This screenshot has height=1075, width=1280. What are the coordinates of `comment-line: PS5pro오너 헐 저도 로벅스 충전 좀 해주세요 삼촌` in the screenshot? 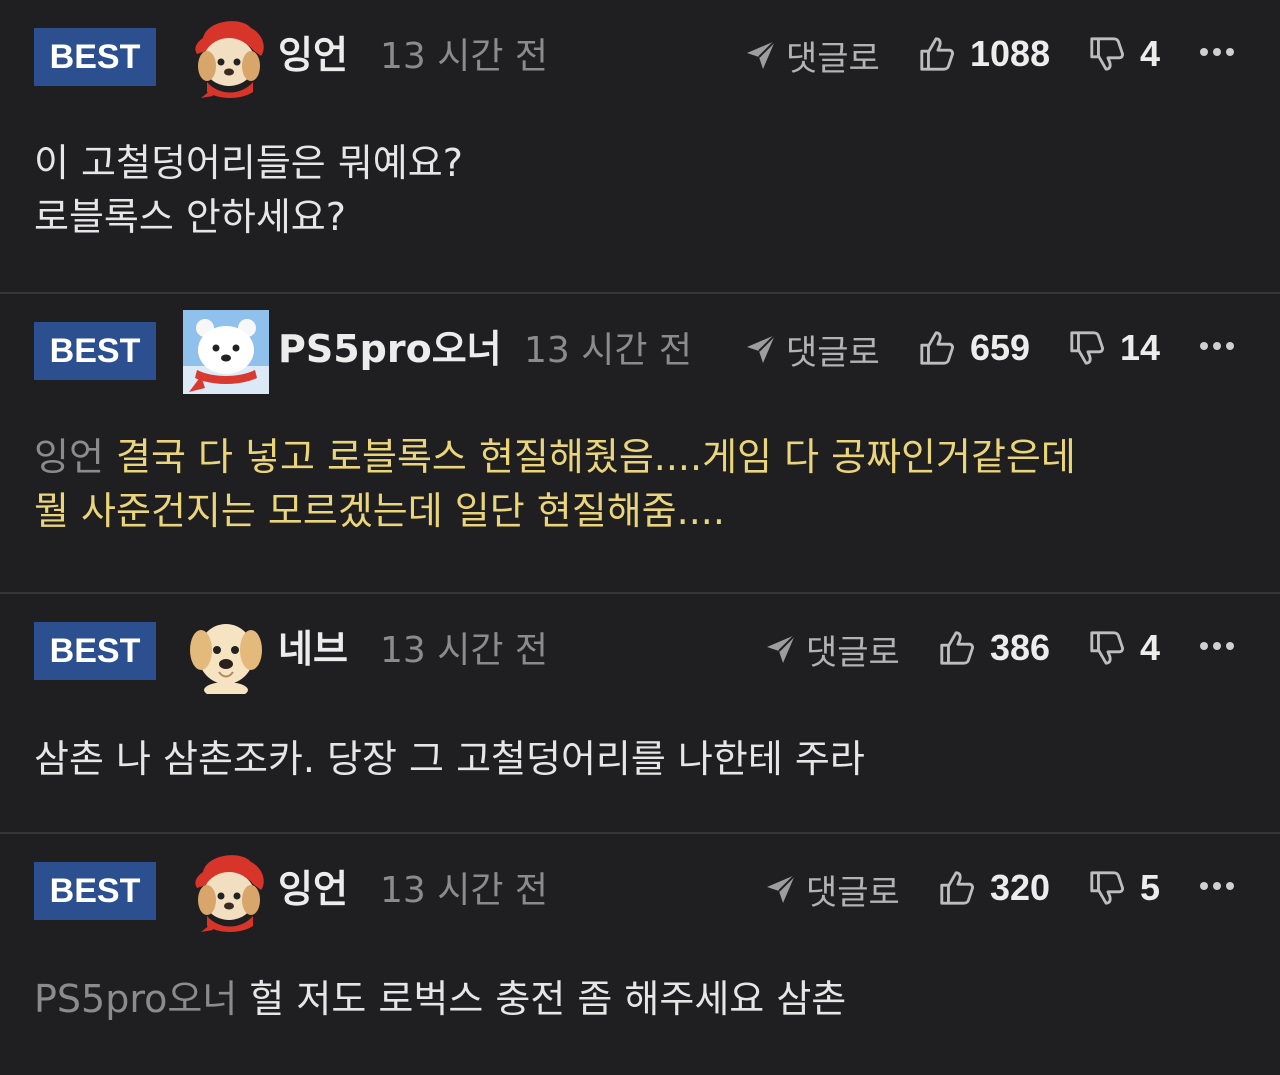 It's located at (440, 999).